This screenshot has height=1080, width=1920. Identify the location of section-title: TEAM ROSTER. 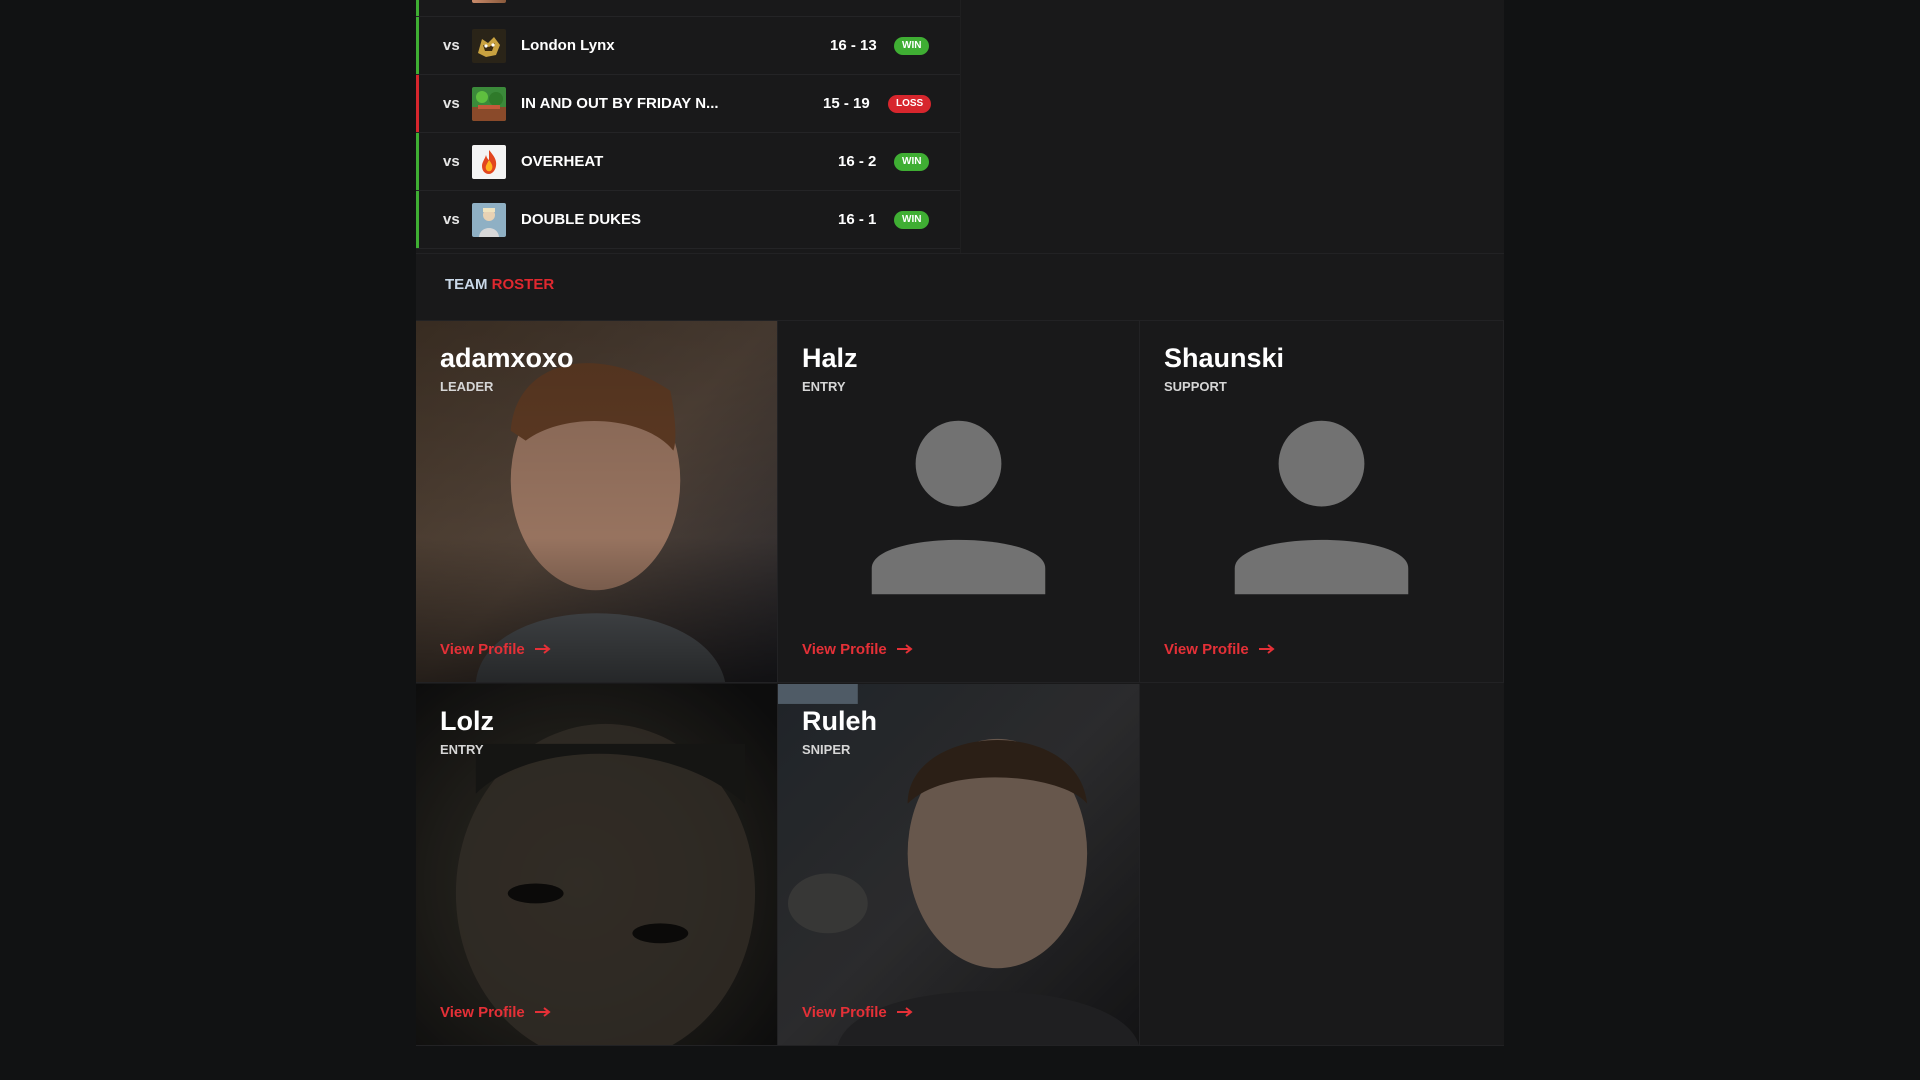
(499, 284).